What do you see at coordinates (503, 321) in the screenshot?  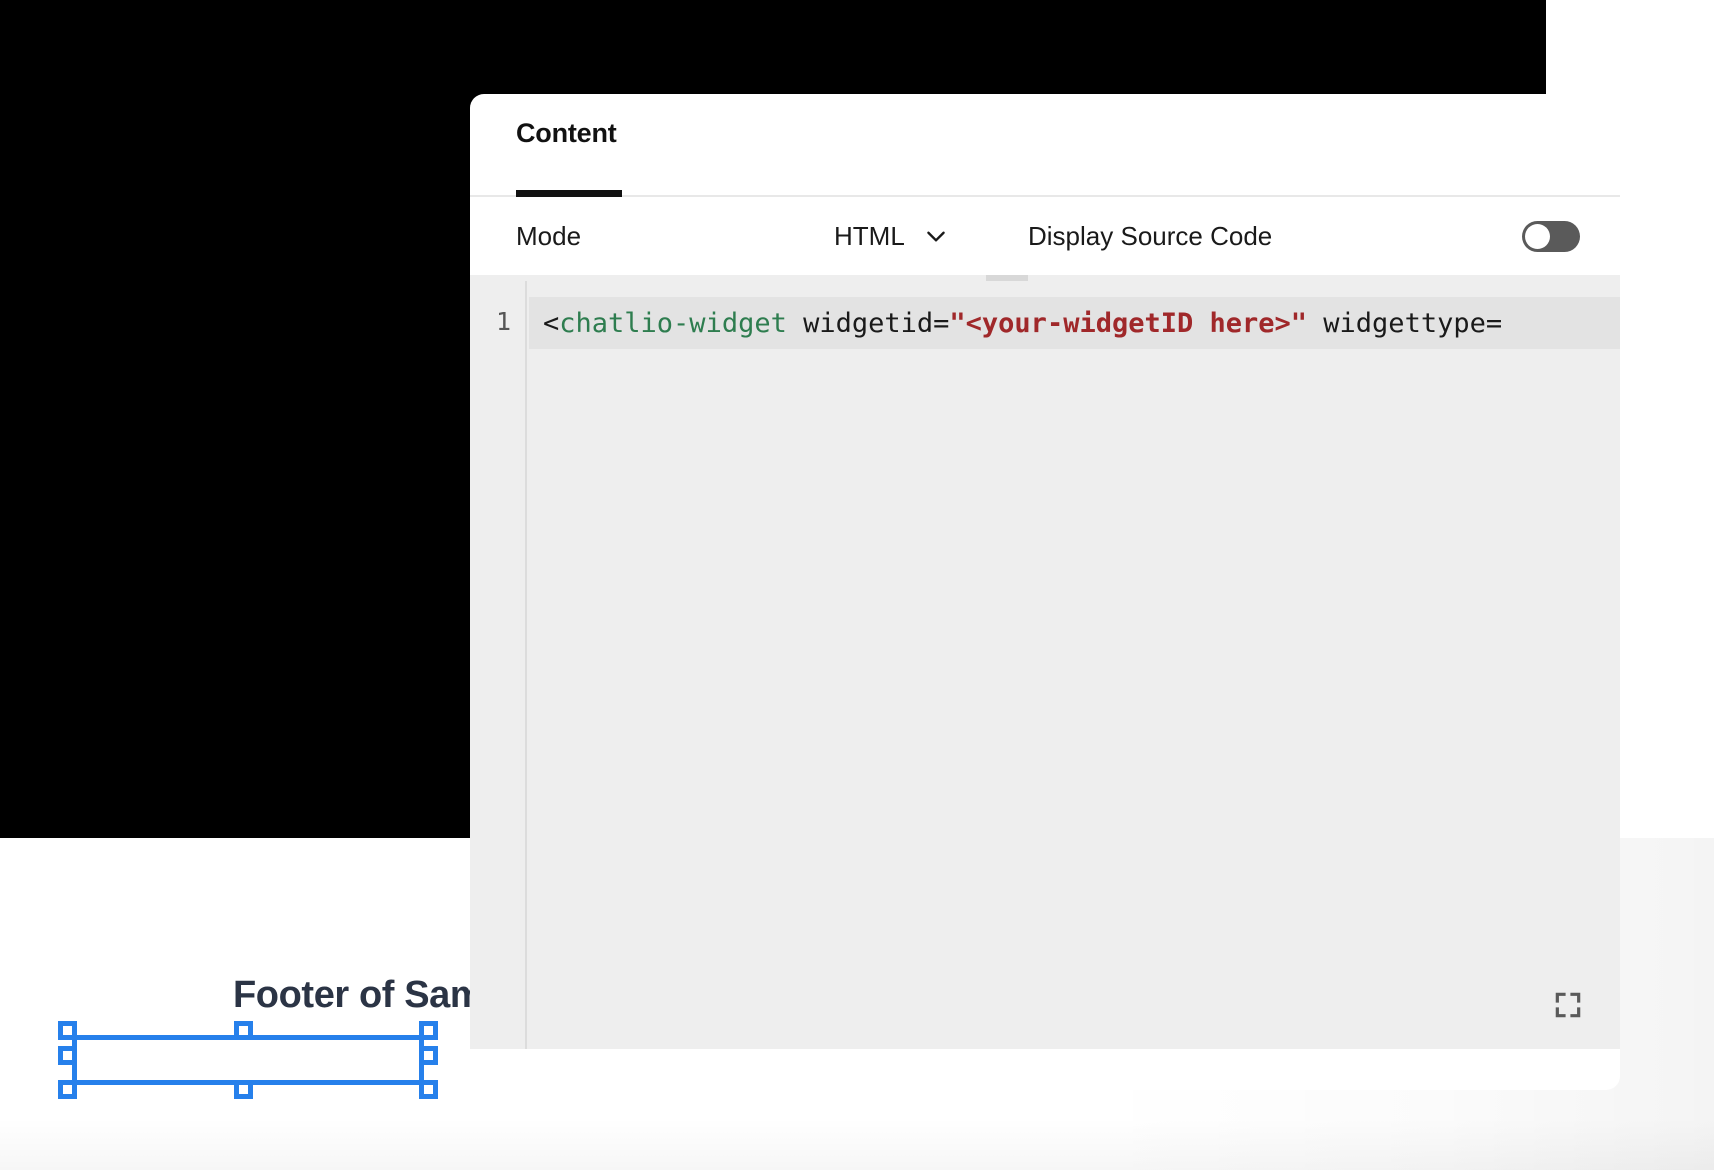 I see `line-number: 1` at bounding box center [503, 321].